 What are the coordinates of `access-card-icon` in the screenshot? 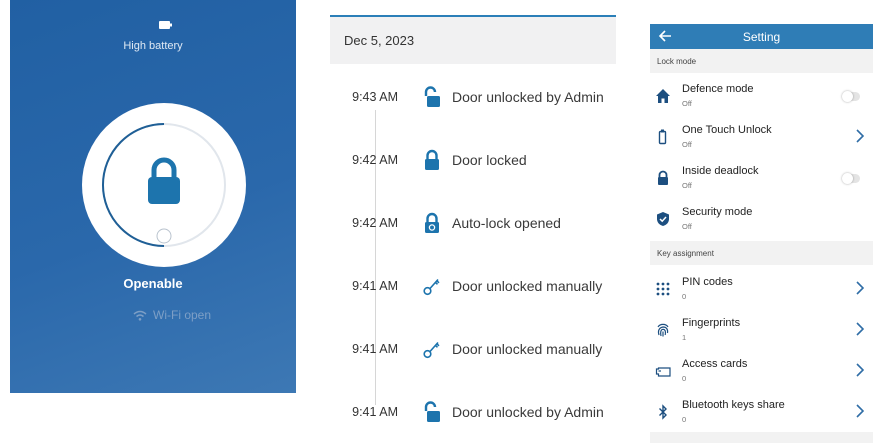 It's located at (663, 372).